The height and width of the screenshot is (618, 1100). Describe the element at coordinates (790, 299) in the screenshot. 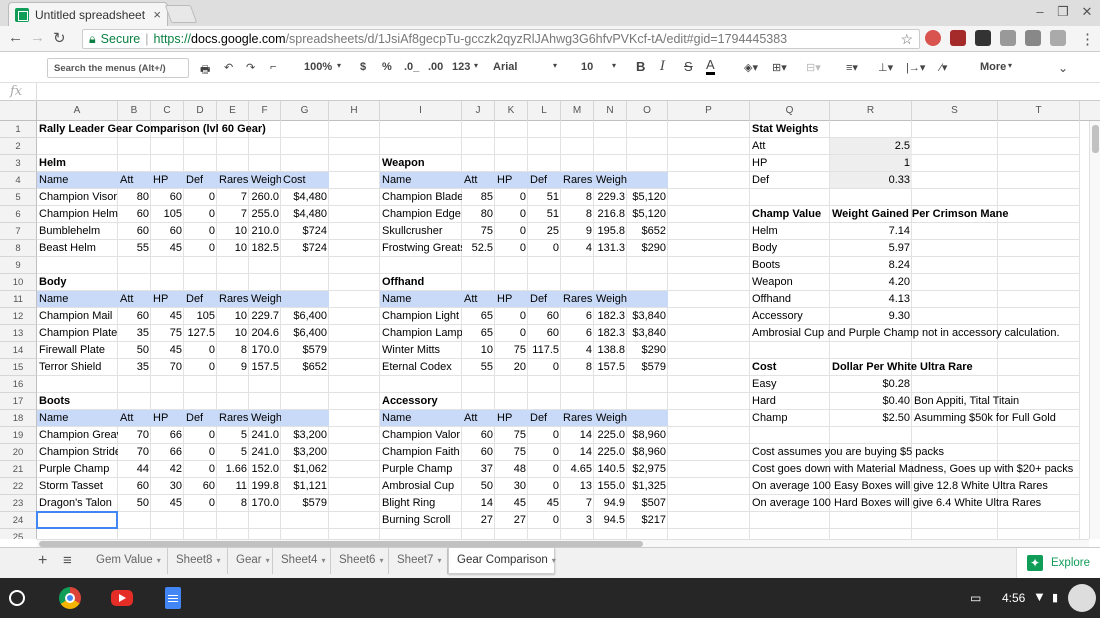

I see `cell-q11: Offhand` at that location.